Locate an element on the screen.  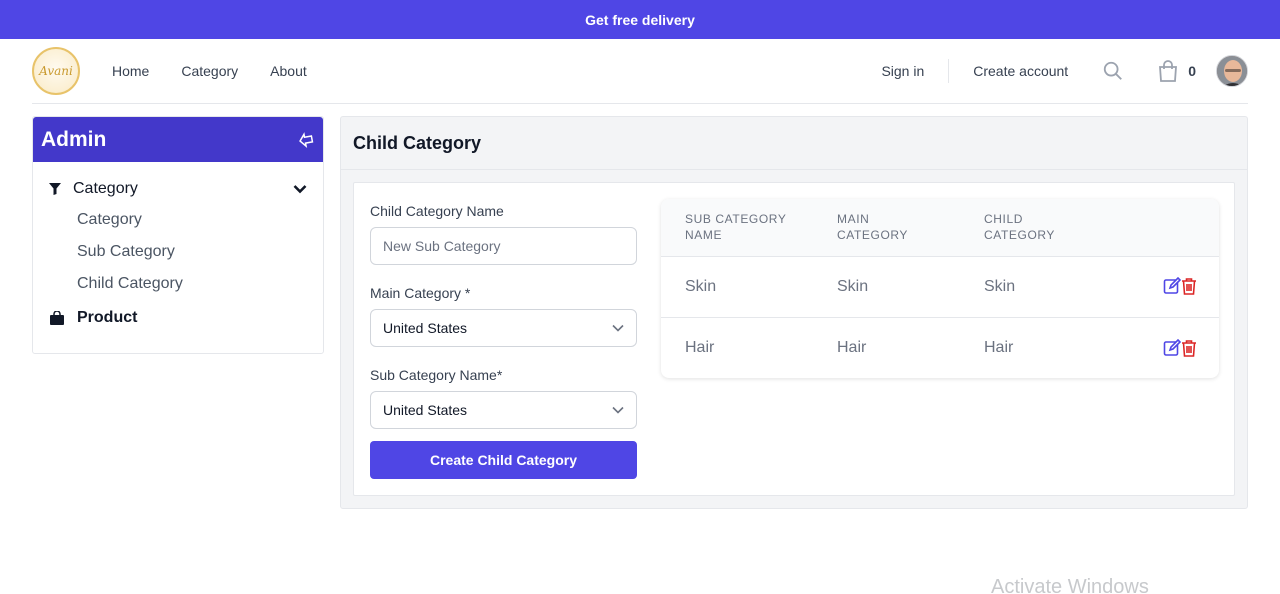
avatar-image is located at coordinates (1232, 71).